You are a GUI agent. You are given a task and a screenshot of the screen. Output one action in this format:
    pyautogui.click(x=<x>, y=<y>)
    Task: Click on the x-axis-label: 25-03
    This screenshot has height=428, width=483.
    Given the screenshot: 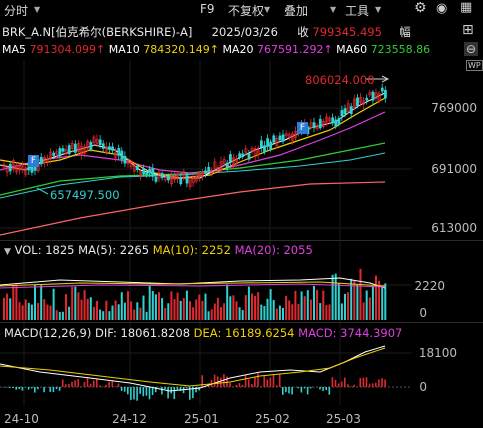 What is the action you would take?
    pyautogui.click(x=343, y=419)
    